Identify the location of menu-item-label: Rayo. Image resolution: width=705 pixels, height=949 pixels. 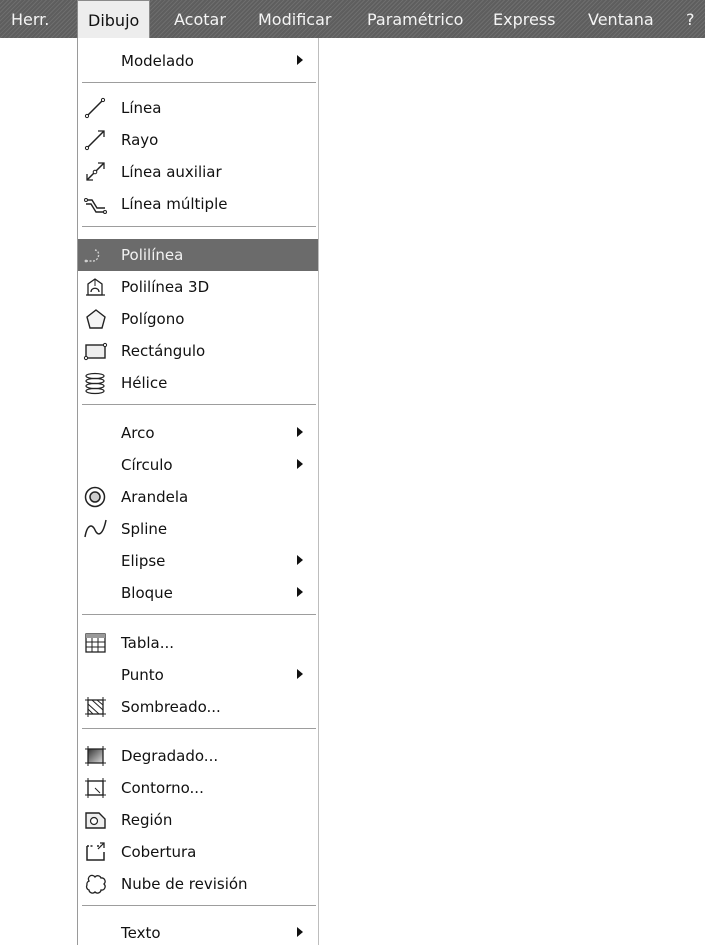
(140, 140).